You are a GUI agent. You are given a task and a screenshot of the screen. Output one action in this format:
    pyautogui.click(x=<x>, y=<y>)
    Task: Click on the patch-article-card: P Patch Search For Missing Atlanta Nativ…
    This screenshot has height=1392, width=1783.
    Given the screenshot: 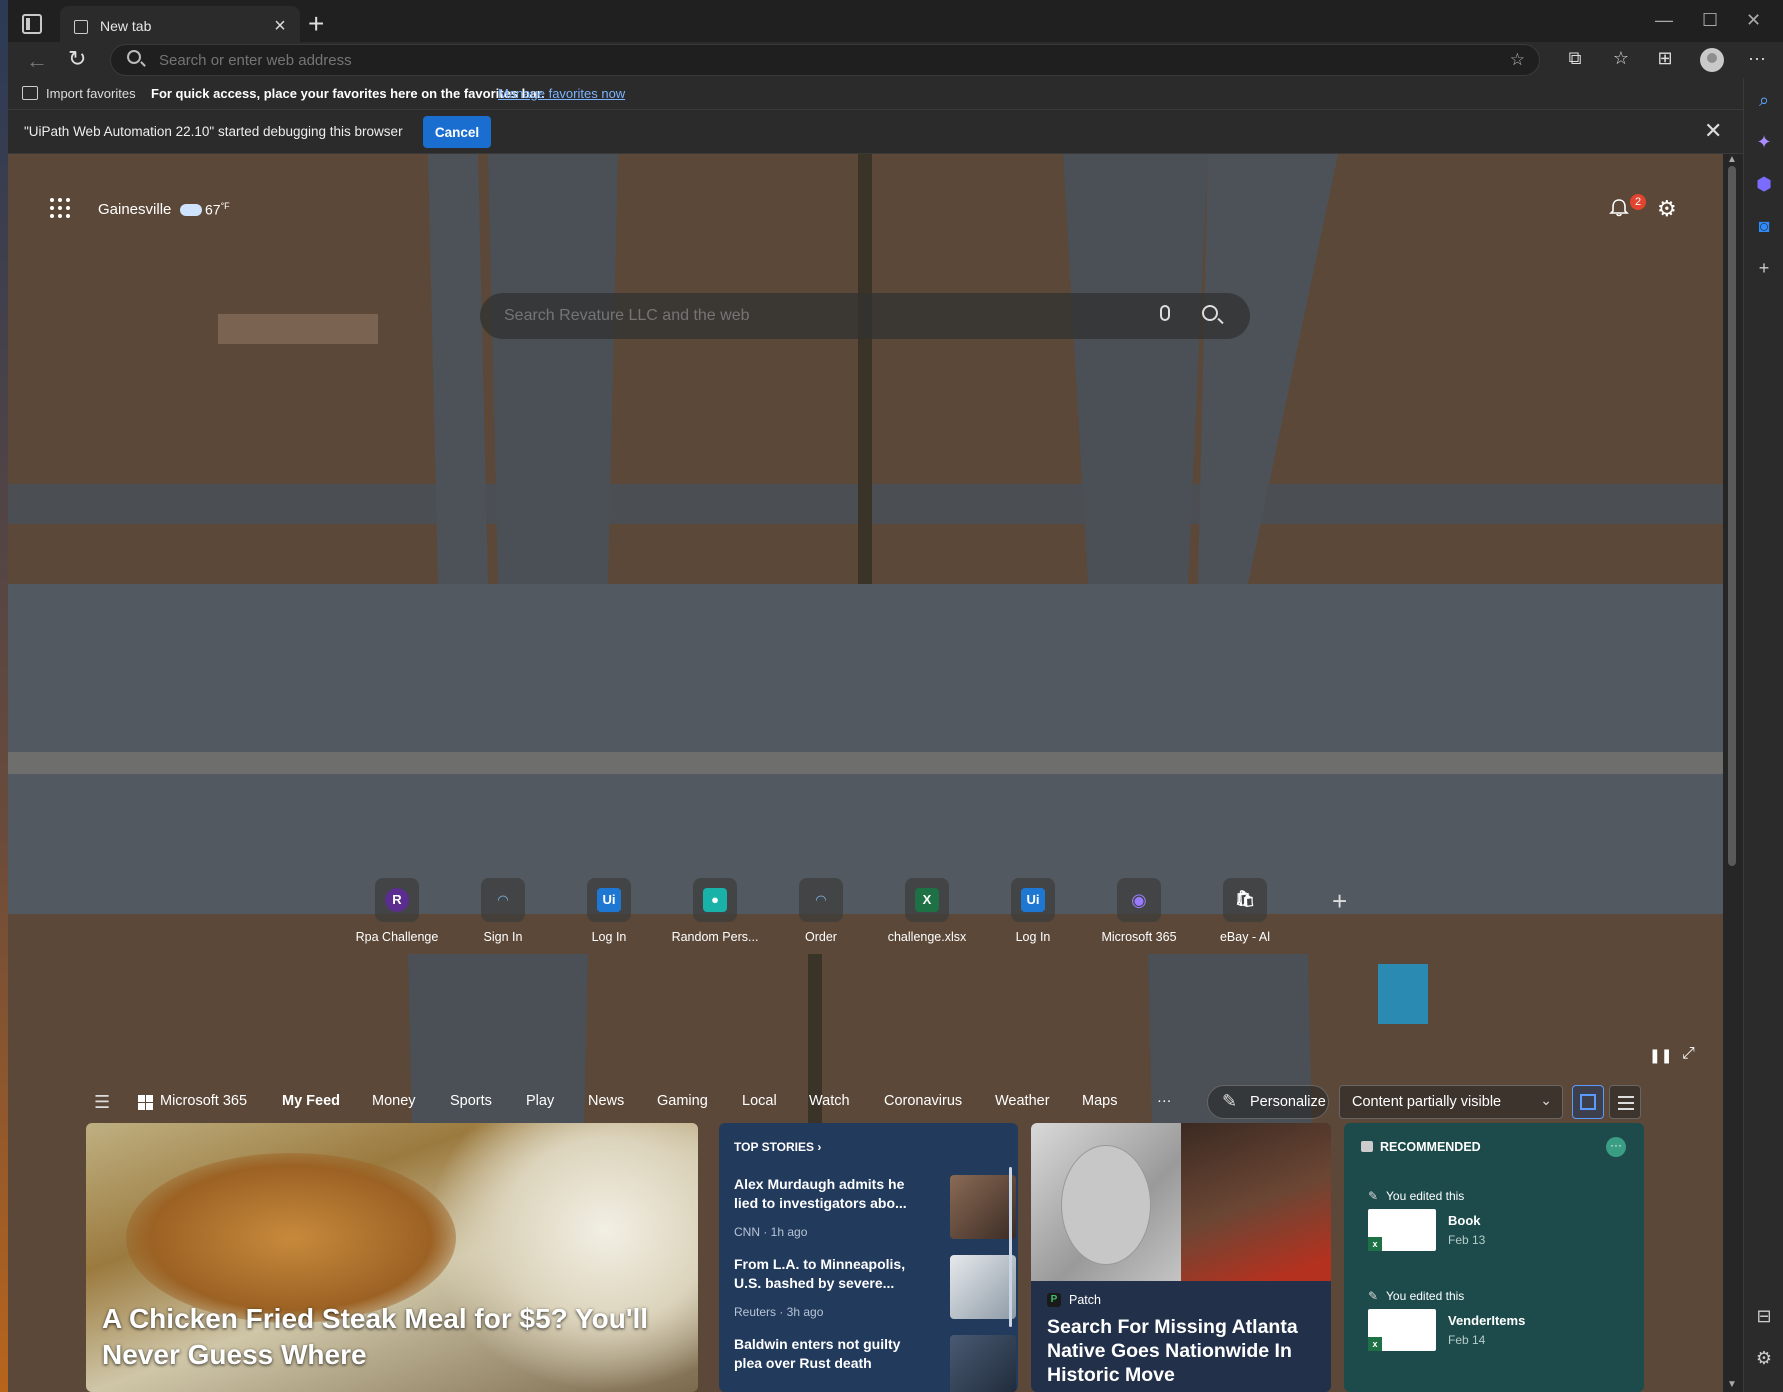 What is the action you would take?
    pyautogui.click(x=1181, y=1257)
    